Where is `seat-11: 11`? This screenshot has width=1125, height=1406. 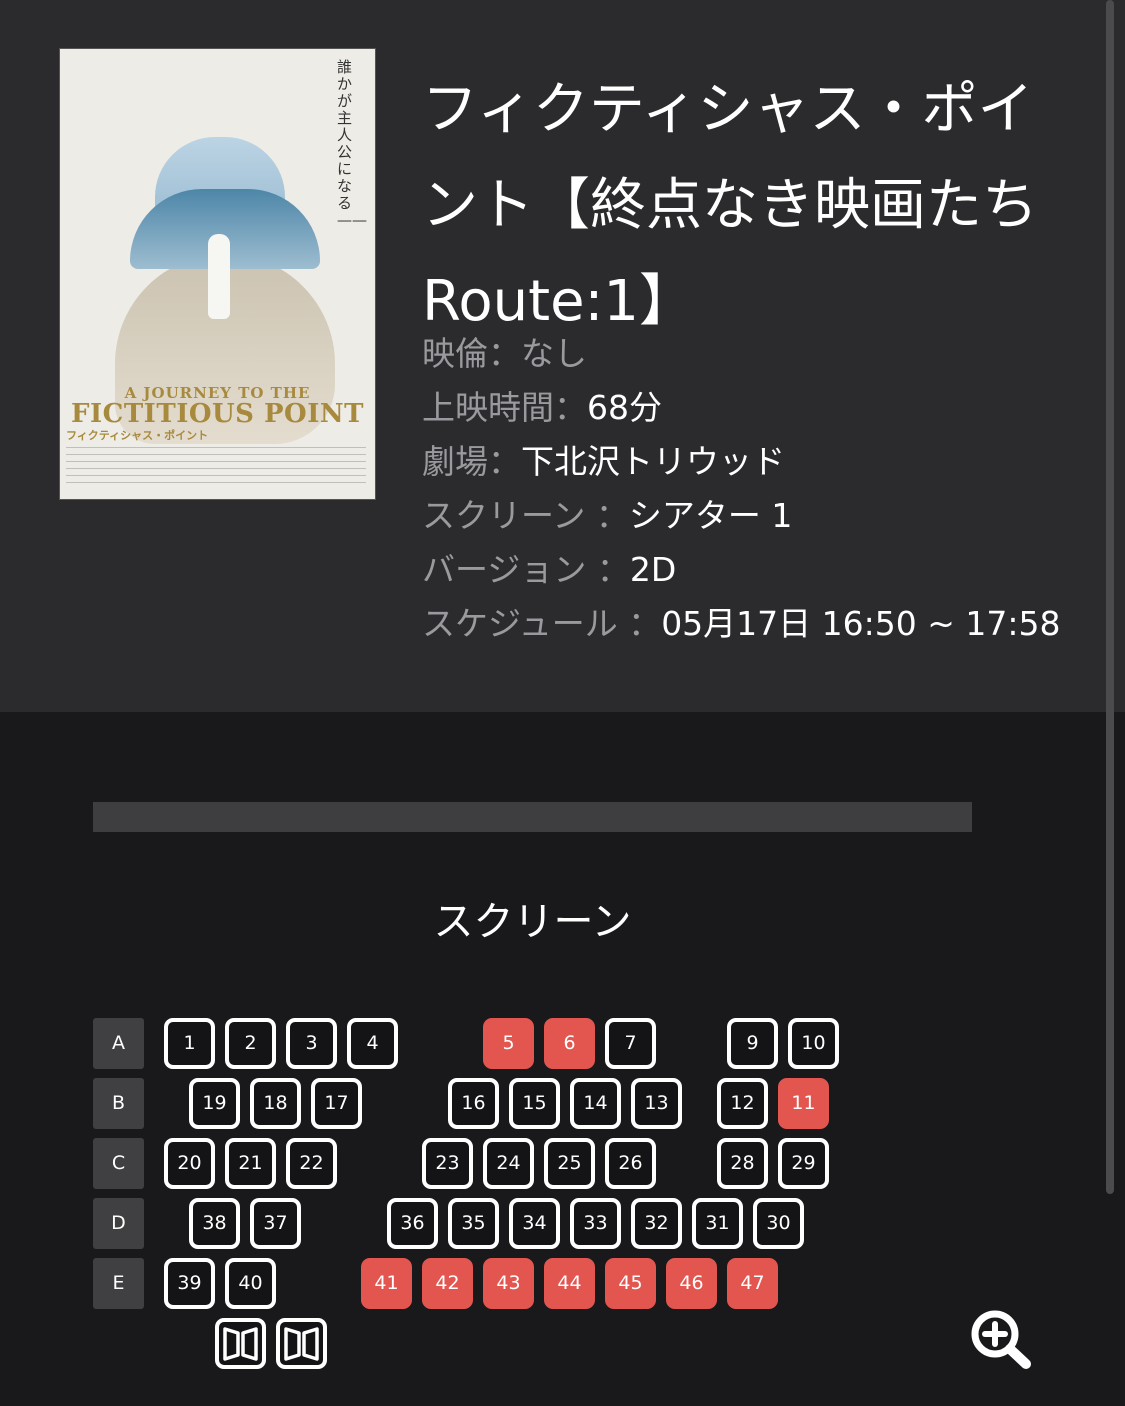
seat-11: 11 is located at coordinates (803, 1103).